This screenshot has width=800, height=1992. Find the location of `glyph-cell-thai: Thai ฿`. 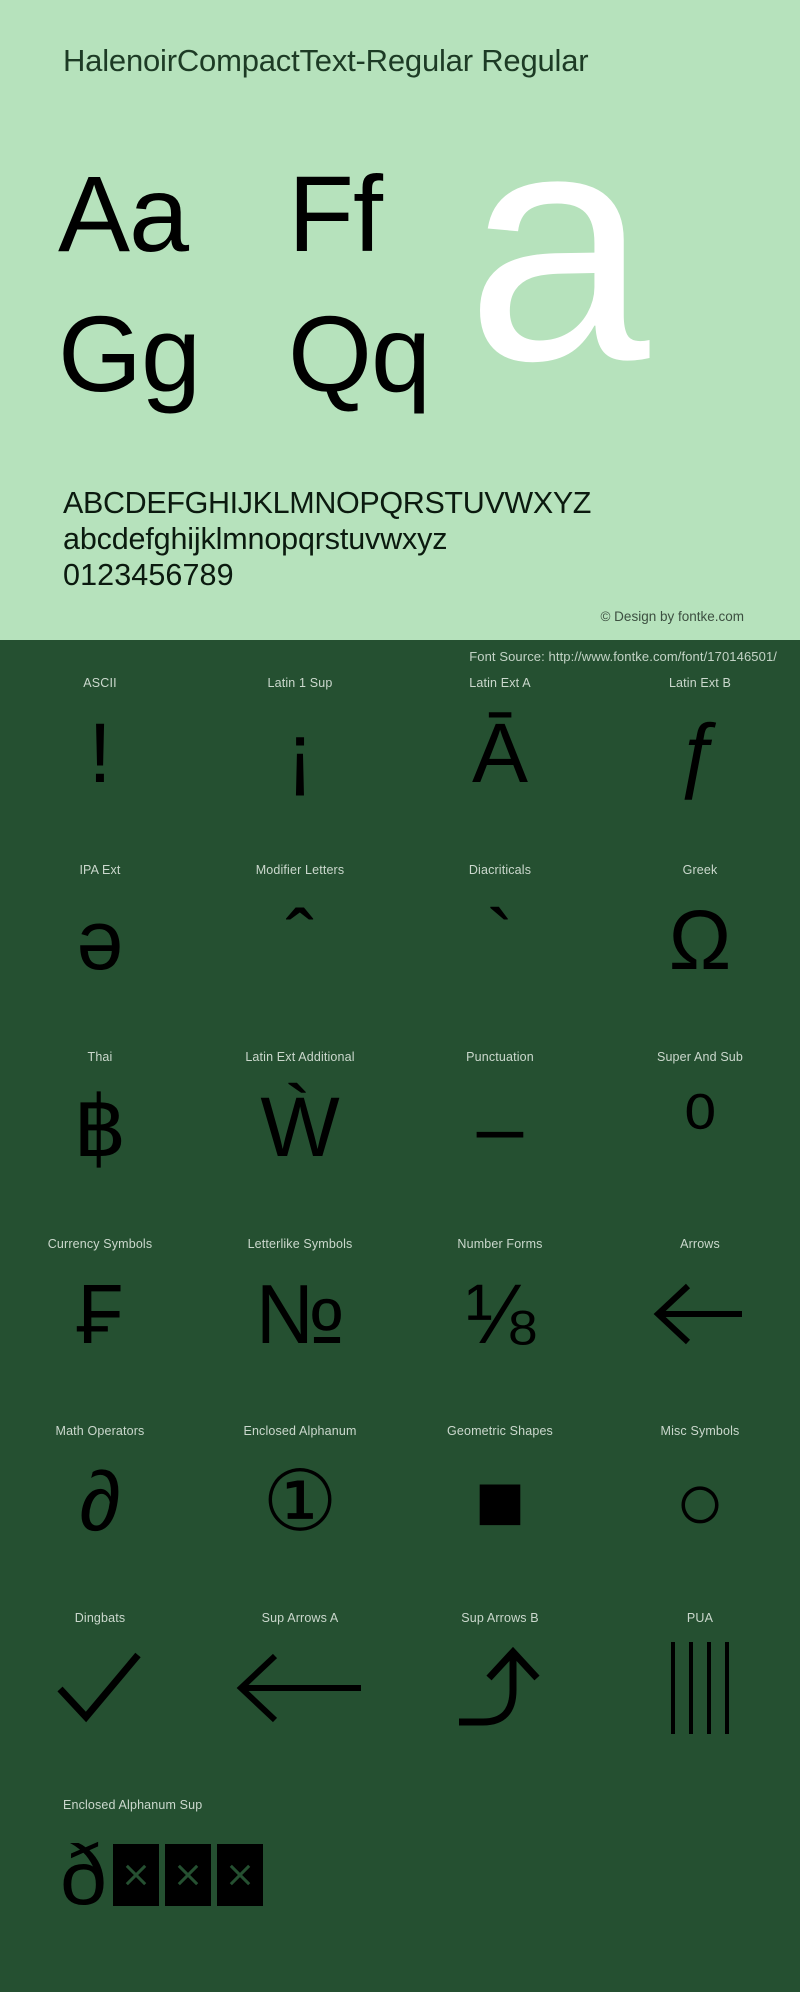

glyph-cell-thai: Thai ฿ is located at coordinates (100, 1137).